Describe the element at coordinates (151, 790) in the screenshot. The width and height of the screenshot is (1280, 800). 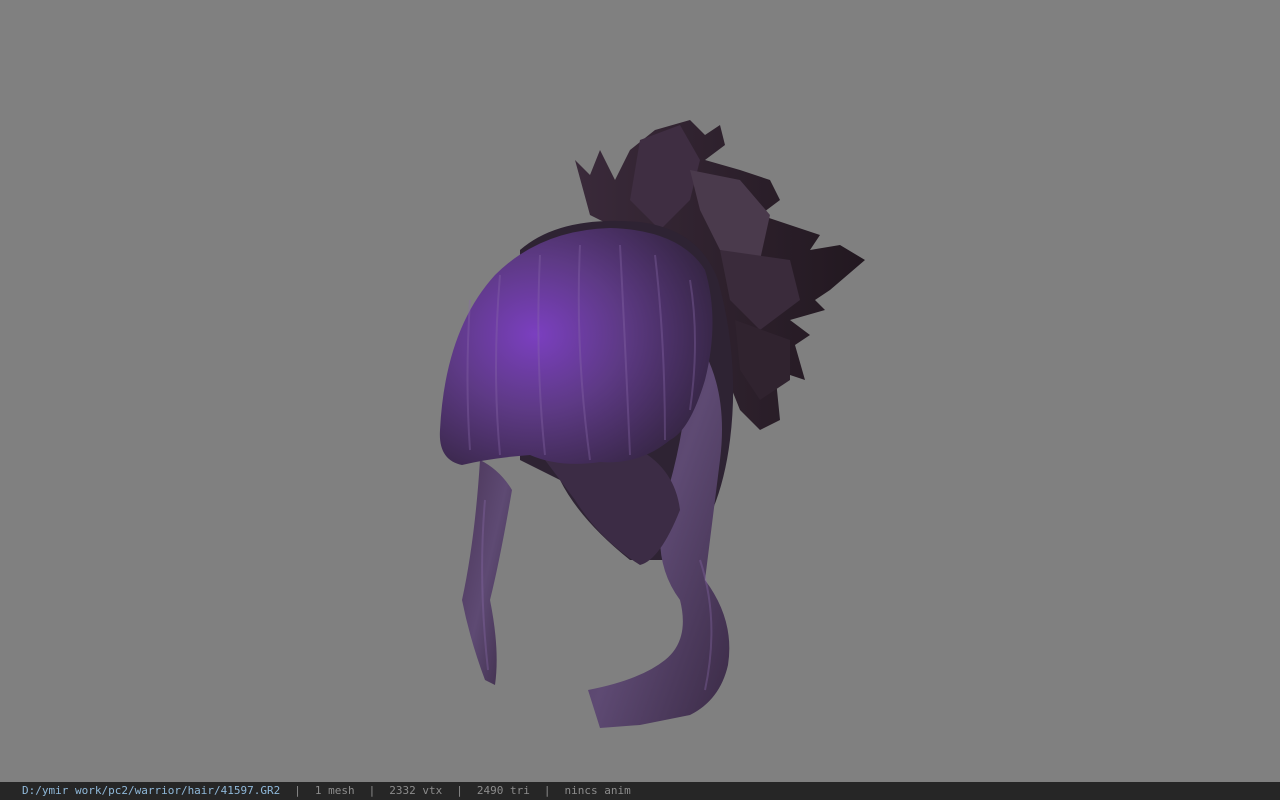
I see `file-path: D:/ymir work/pc2/warrior/hair/41597.GR2` at that location.